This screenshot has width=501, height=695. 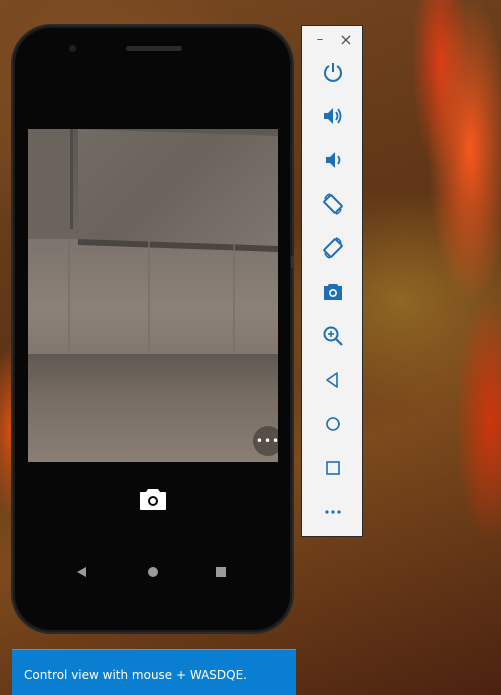 I want to click on nav-recents-icon, so click(x=221, y=572).